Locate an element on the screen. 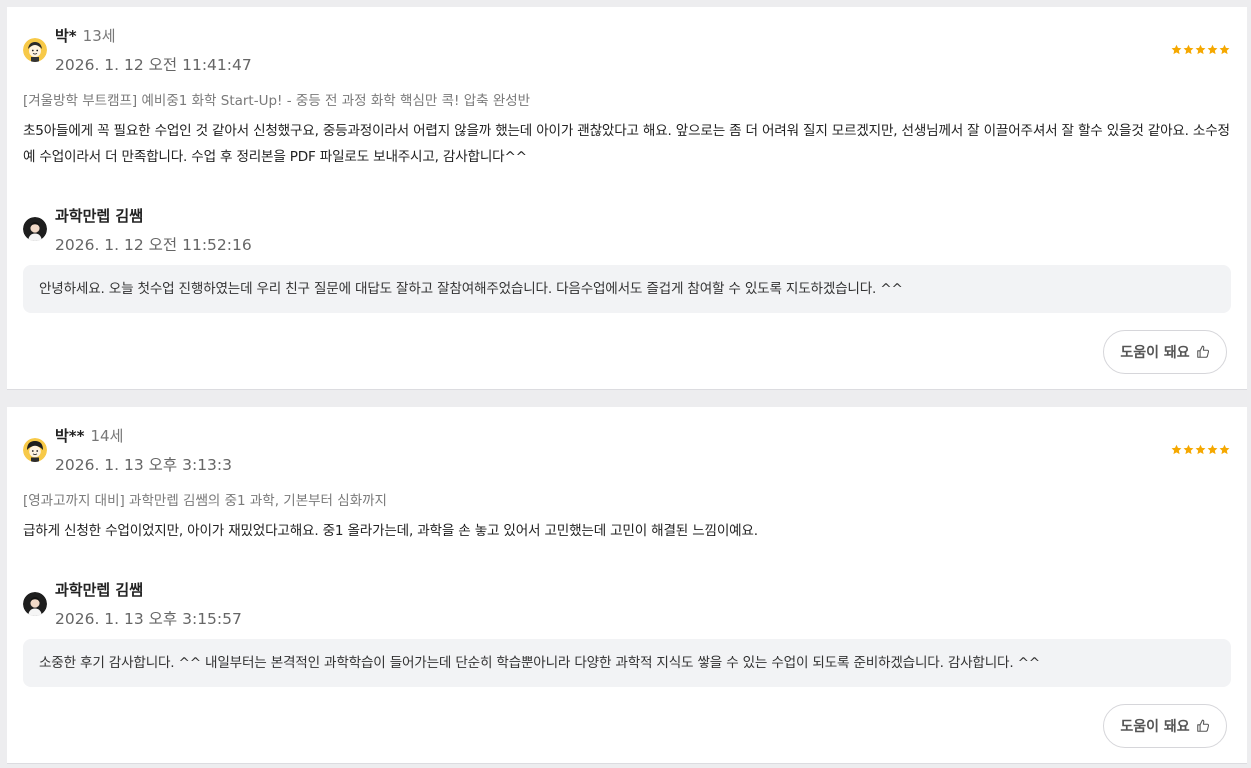 This screenshot has height=768, width=1251. review-timestamp: 2026. 1. 12 오전 11:41:47 is located at coordinates (153, 65).